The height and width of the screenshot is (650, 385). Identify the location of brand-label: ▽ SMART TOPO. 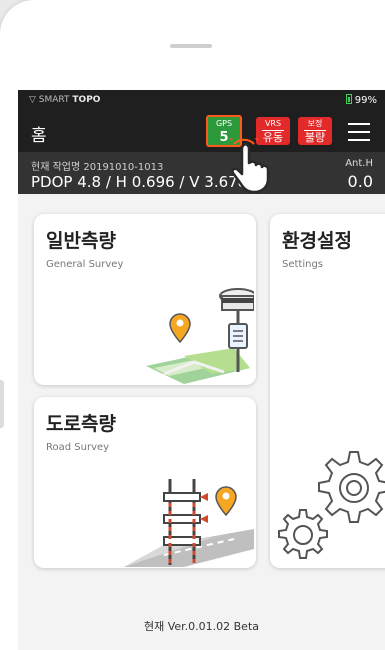
(64, 100).